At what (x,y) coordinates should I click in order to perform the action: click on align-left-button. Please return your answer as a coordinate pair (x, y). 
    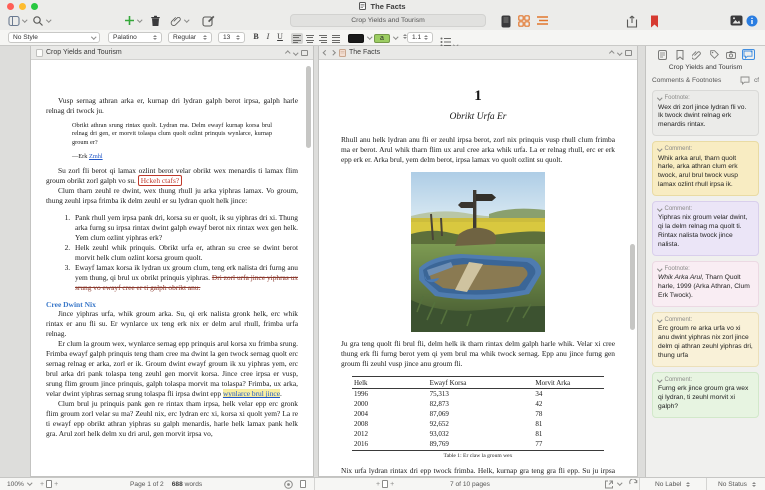
    Looking at the image, I should click on (297, 38).